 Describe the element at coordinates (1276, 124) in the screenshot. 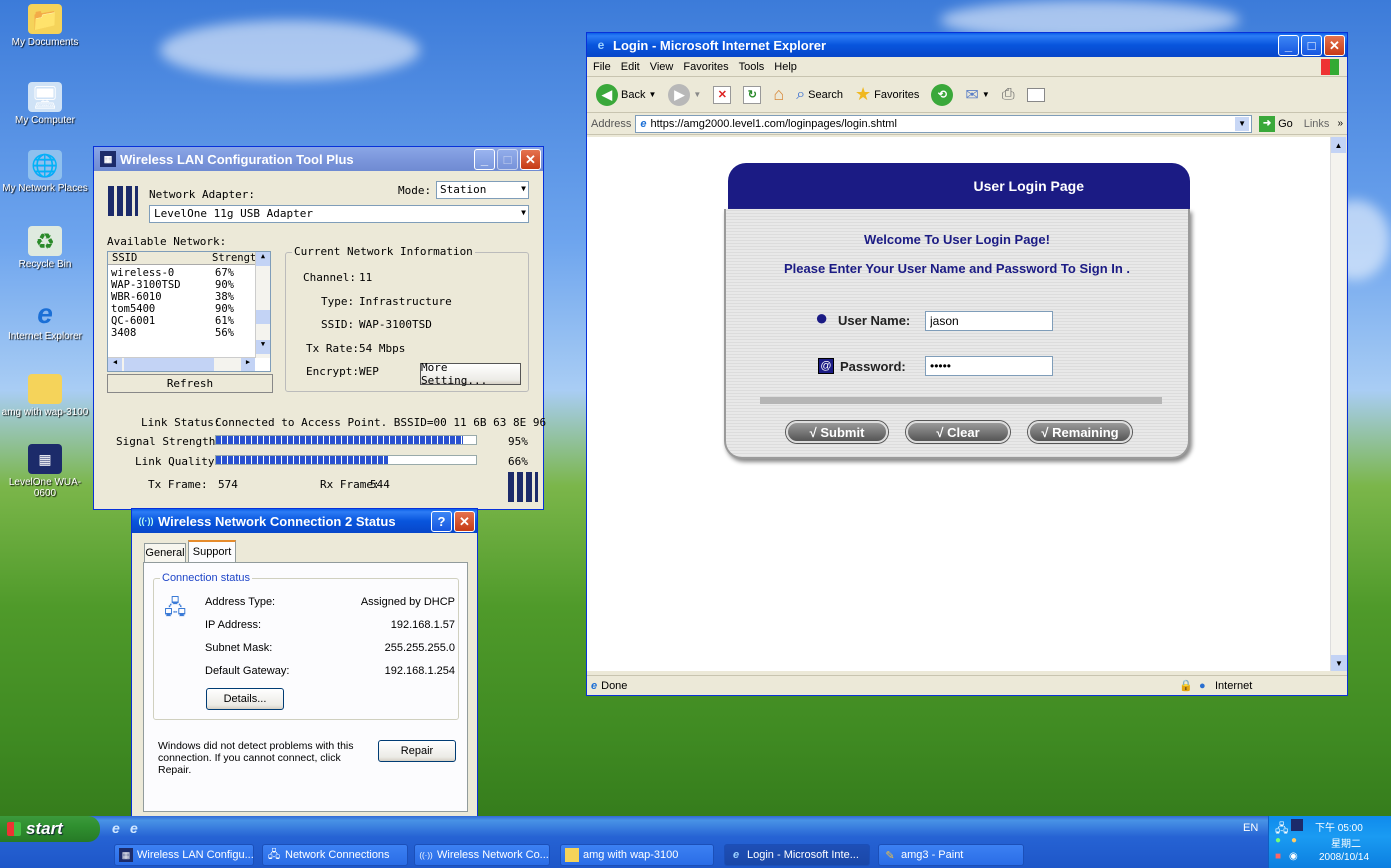

I see `go-button: ➜ Go` at that location.